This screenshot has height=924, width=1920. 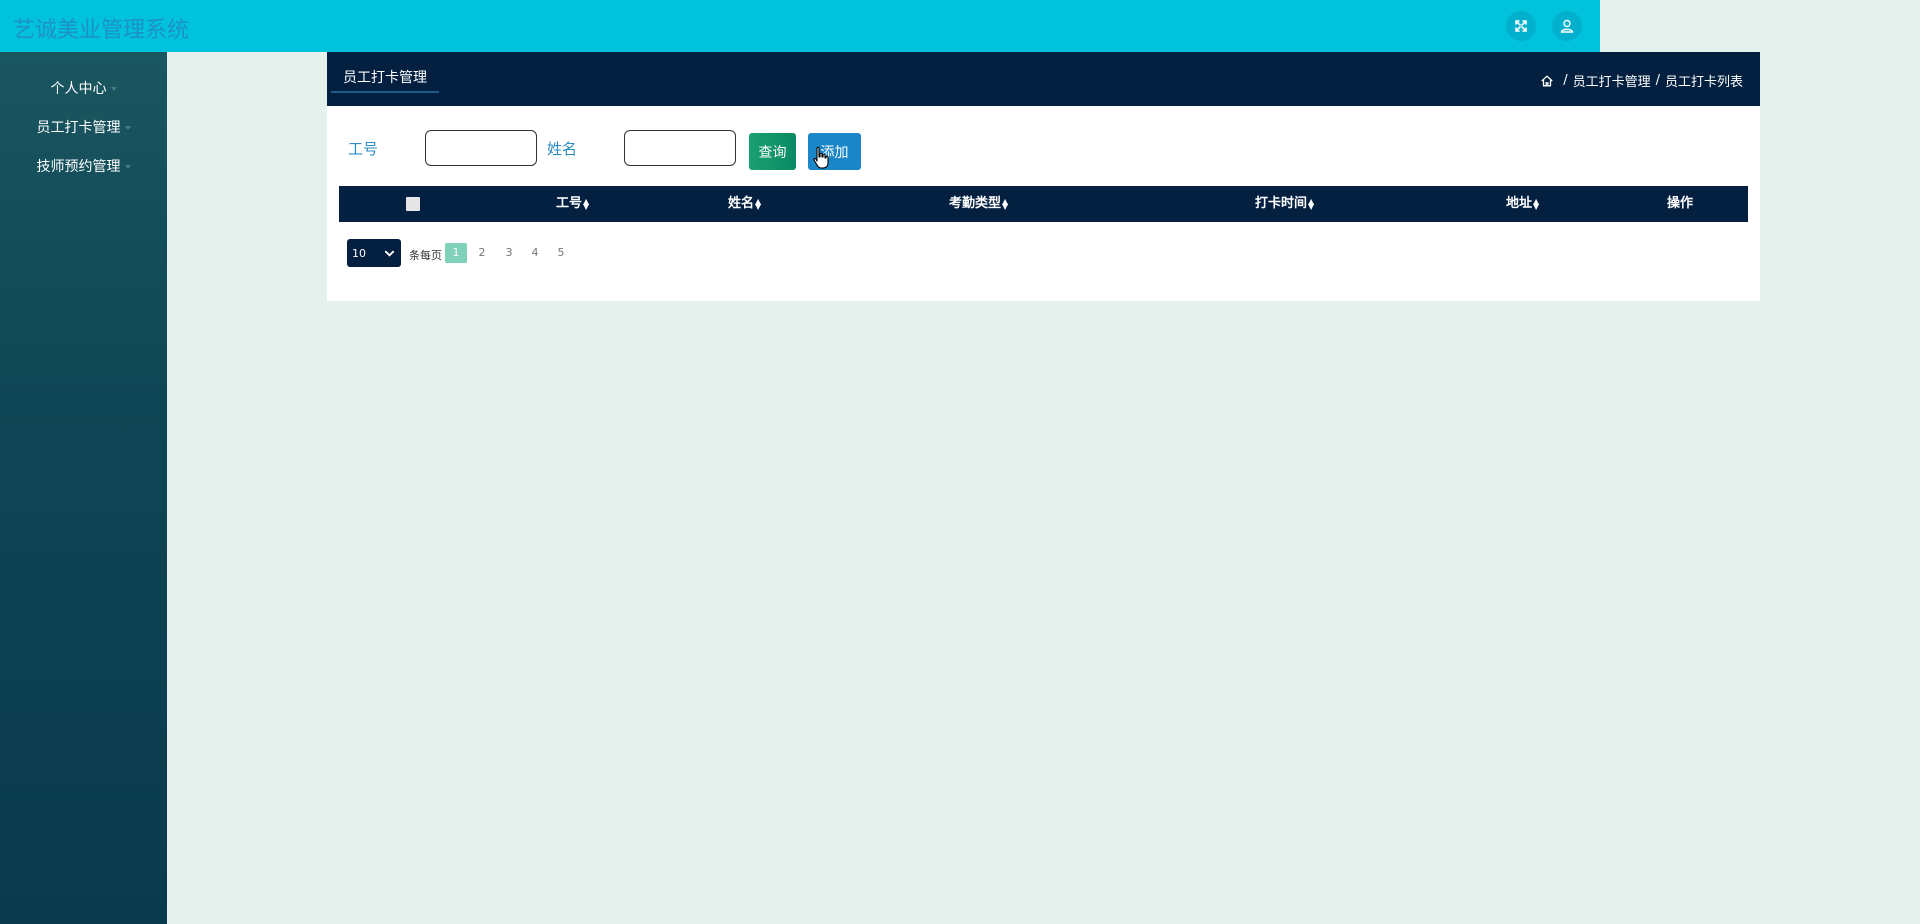 I want to click on sidebar: 个人中心 员工打卡管理 技师预约管理, so click(x=83, y=488).